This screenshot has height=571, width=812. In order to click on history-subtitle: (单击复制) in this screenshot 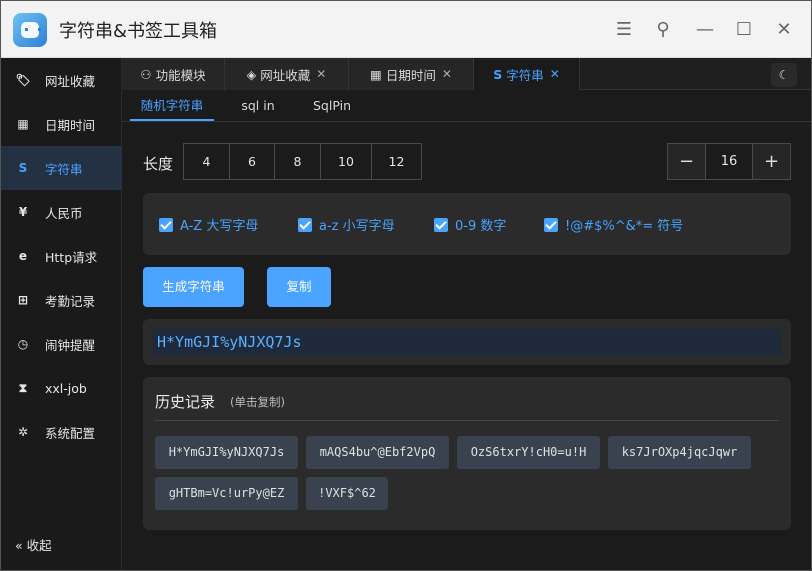, I will do `click(257, 402)`.